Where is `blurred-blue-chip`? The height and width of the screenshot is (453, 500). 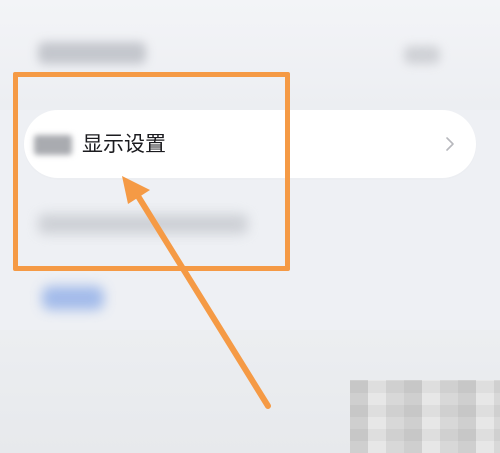
blurred-blue-chip is located at coordinates (73, 298).